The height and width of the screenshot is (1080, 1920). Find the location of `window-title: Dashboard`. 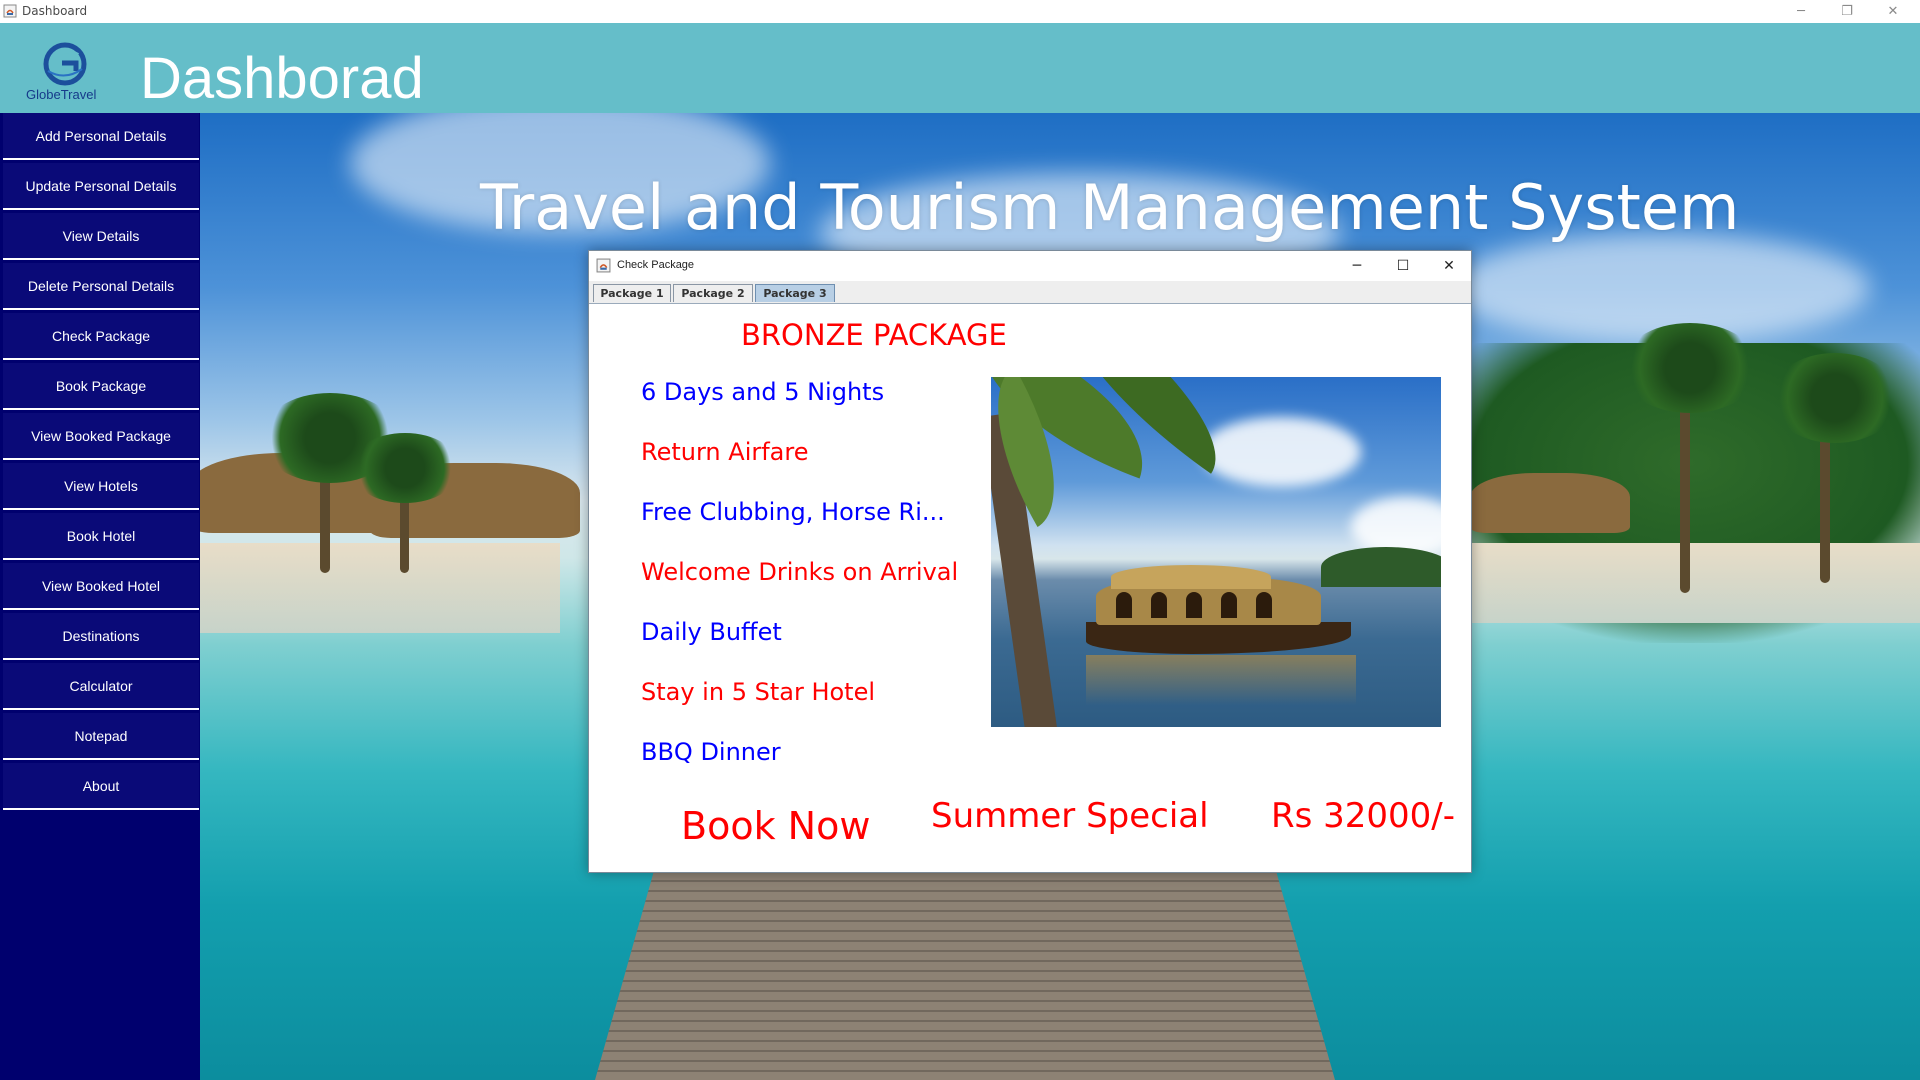

window-title: Dashboard is located at coordinates (55, 11).